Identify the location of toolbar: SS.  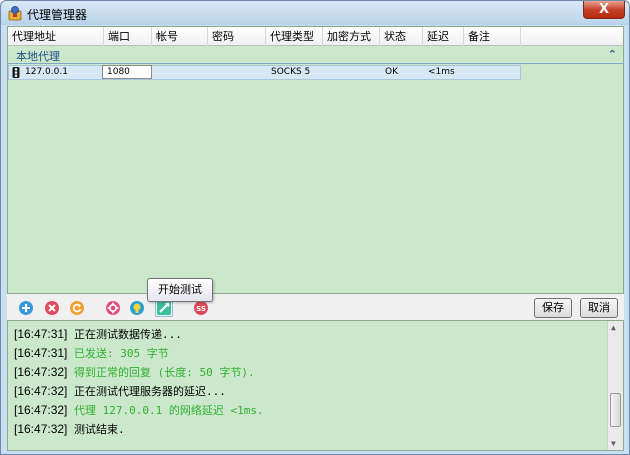
(315, 307).